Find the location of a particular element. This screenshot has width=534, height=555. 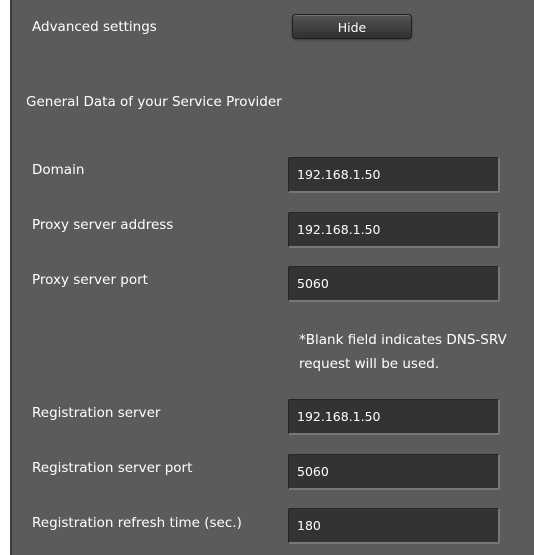

section-title: General Data of your Service Provider is located at coordinates (154, 102).